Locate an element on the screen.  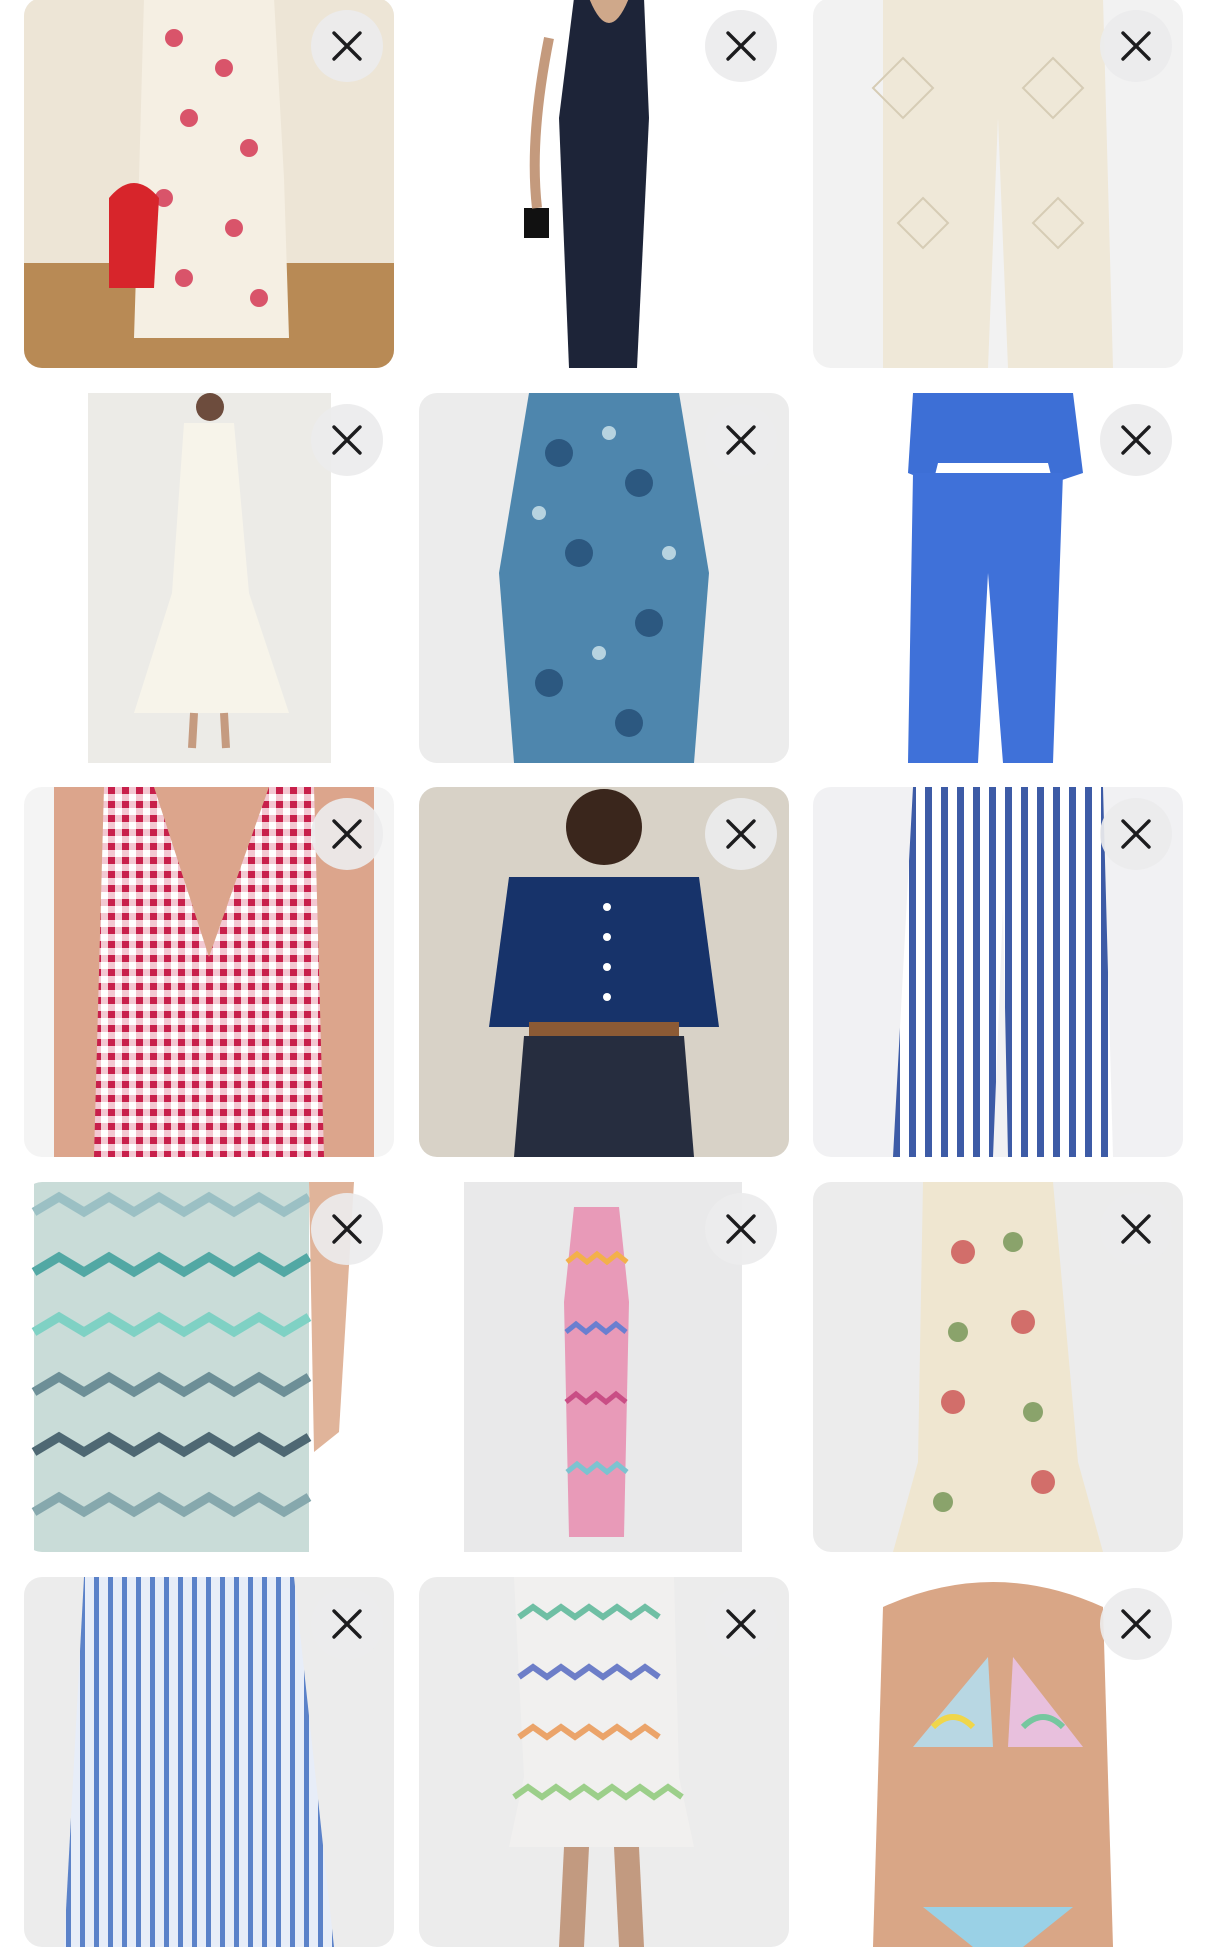
remove-button-blue-paisley-dress is located at coordinates (741, 440).